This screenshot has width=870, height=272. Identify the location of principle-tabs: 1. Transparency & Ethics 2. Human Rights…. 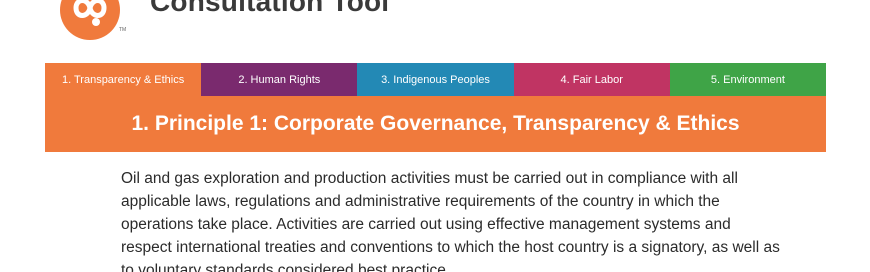
(436, 79).